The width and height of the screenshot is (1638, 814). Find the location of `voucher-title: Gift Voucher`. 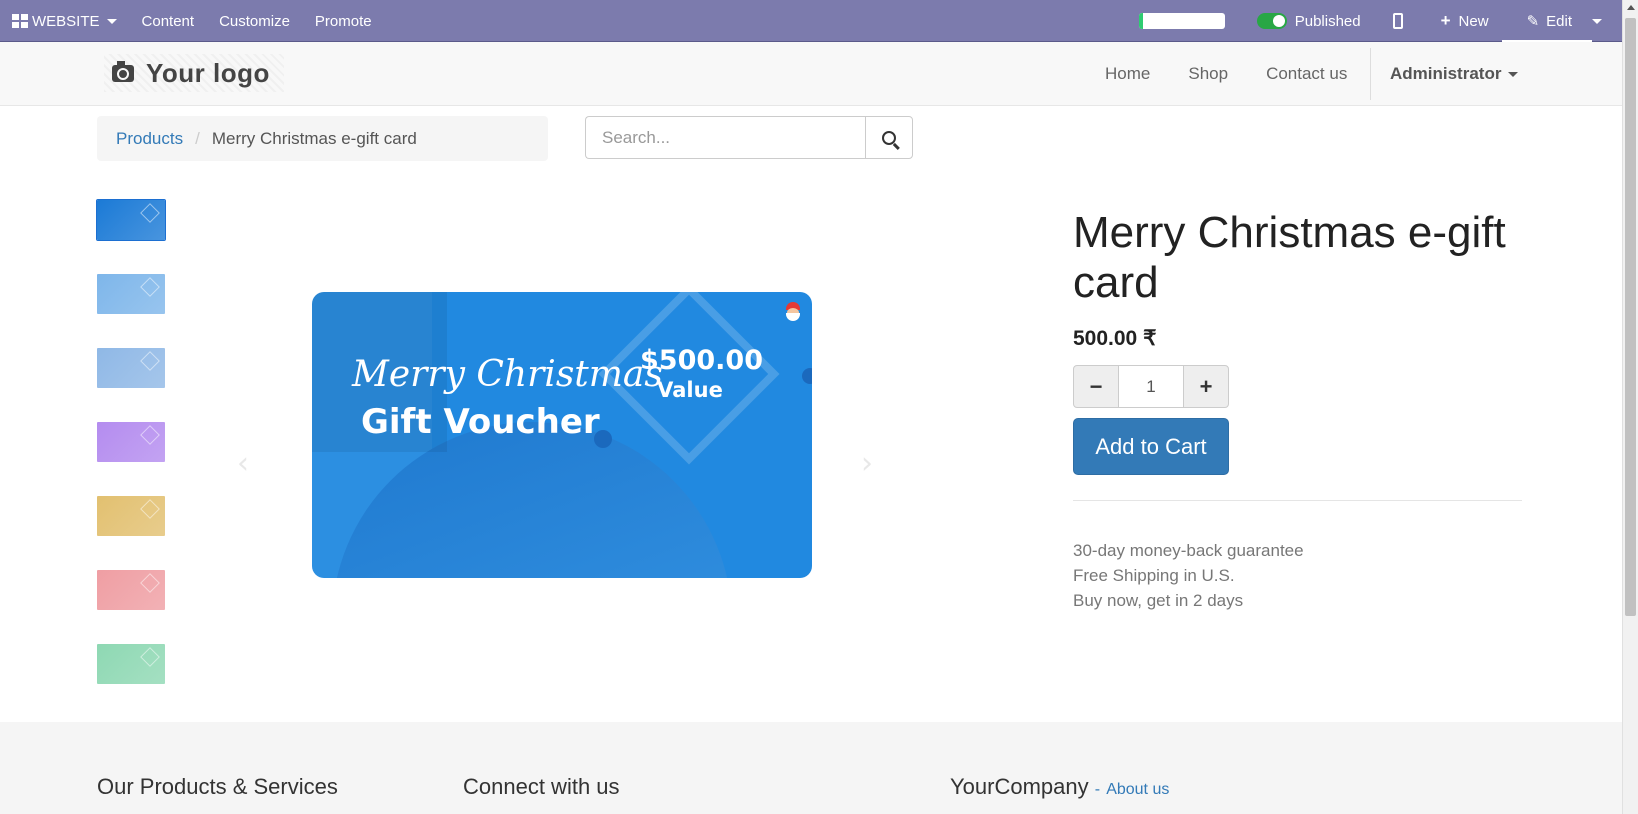

voucher-title: Gift Voucher is located at coordinates (480, 422).